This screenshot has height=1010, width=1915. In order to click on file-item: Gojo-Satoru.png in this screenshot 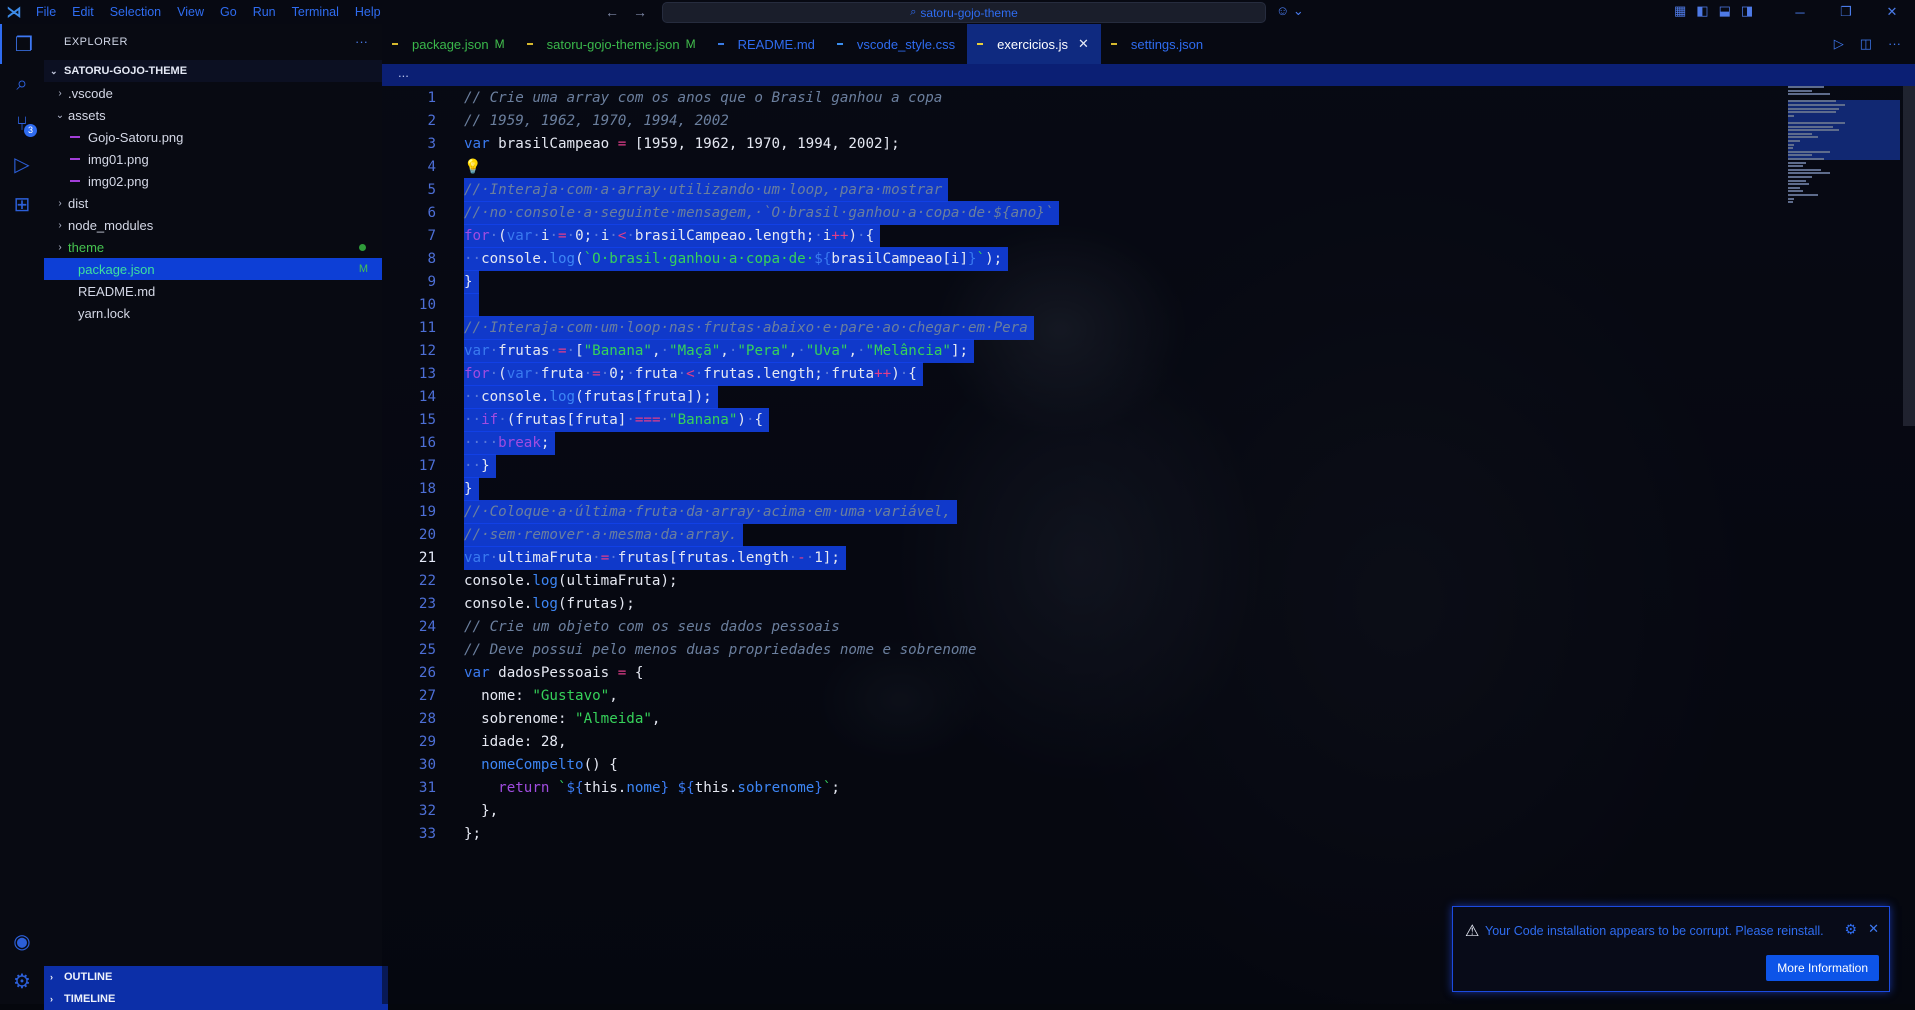, I will do `click(213, 137)`.